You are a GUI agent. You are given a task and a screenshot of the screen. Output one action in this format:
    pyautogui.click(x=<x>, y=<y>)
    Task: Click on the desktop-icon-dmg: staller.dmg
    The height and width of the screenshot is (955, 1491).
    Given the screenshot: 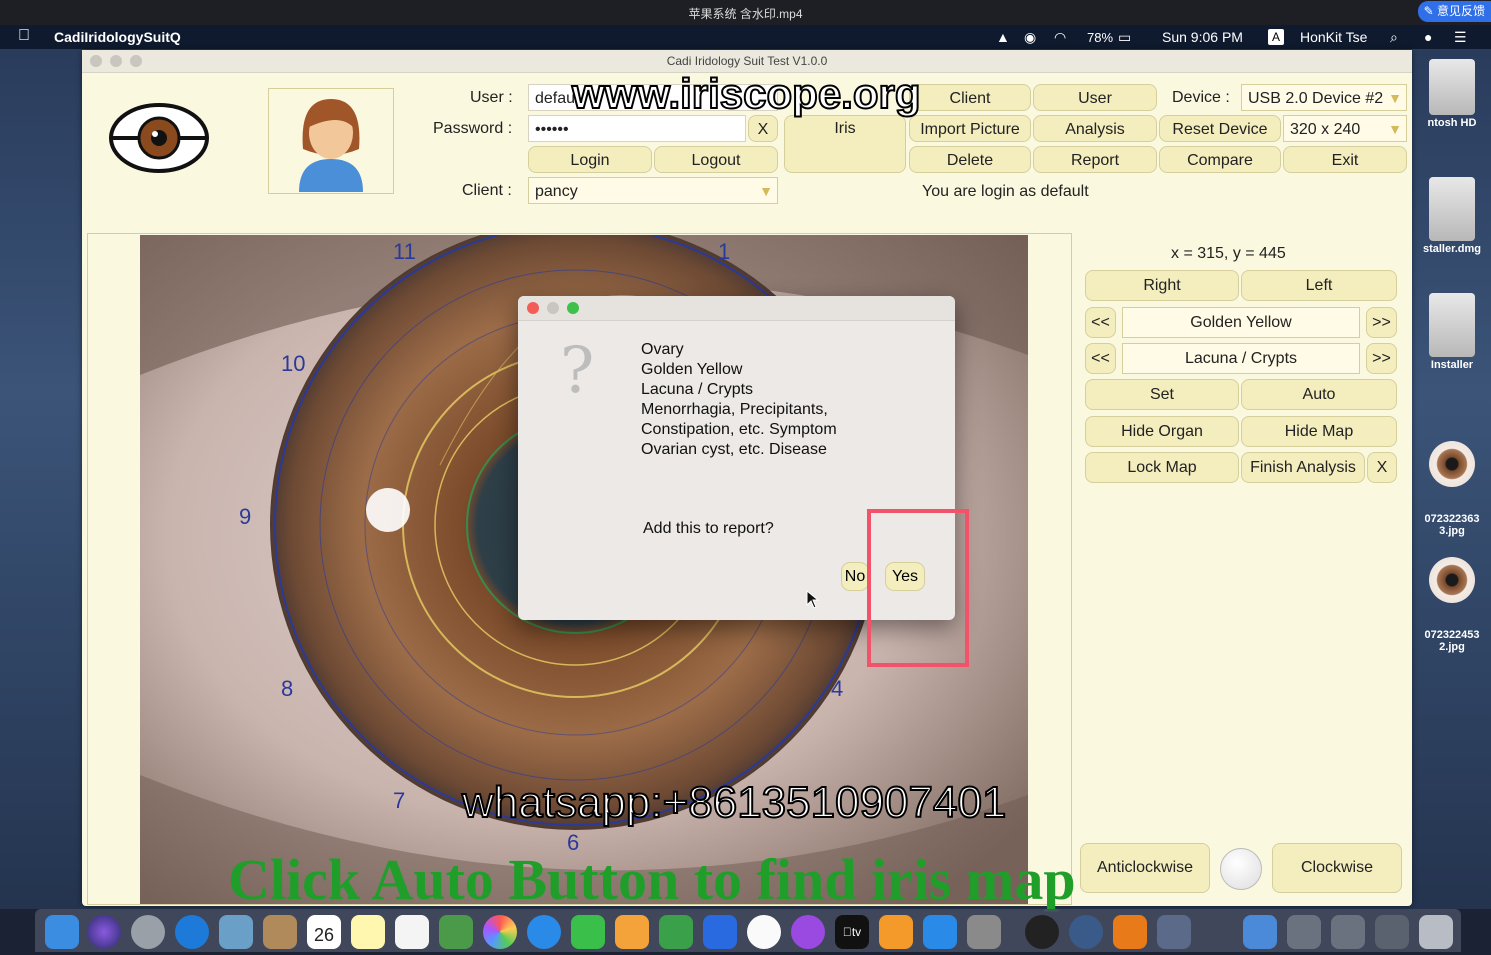 What is the action you would take?
    pyautogui.click(x=1452, y=216)
    